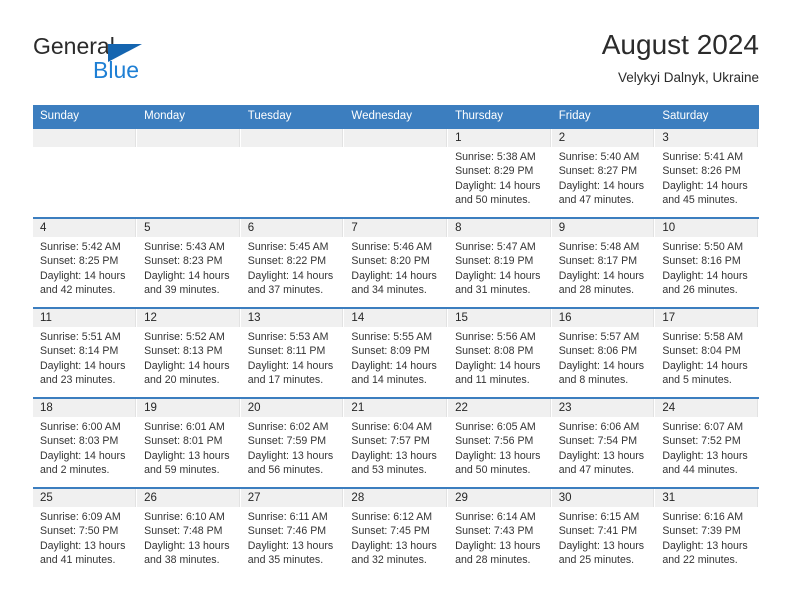  What do you see at coordinates (389, 559) in the screenshot?
I see `daylight-text-line2: and 32 minutes.` at bounding box center [389, 559].